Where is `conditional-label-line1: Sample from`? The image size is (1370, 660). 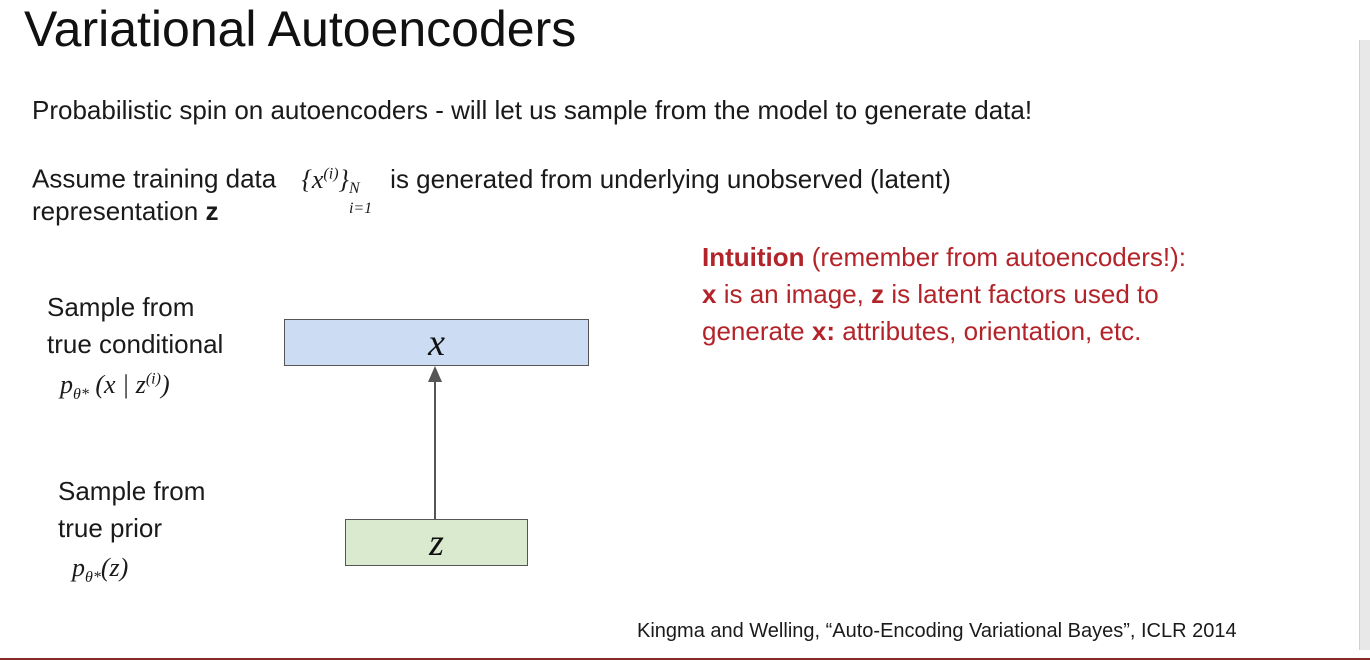
conditional-label-line1: Sample from is located at coordinates (121, 307).